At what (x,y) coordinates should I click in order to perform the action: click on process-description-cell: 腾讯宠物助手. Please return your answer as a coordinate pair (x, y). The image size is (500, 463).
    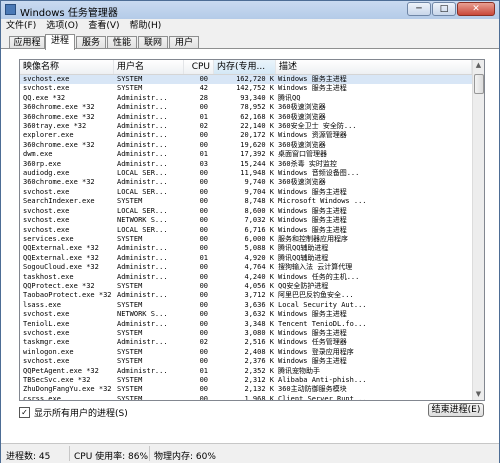
    Looking at the image, I should click on (299, 370).